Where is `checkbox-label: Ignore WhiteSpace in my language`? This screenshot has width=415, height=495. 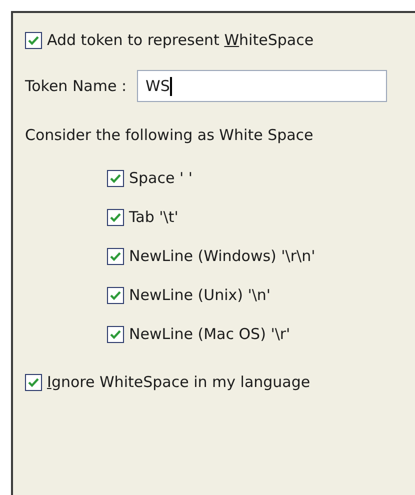
checkbox-label: Ignore WhiteSpace in my language is located at coordinates (178, 383).